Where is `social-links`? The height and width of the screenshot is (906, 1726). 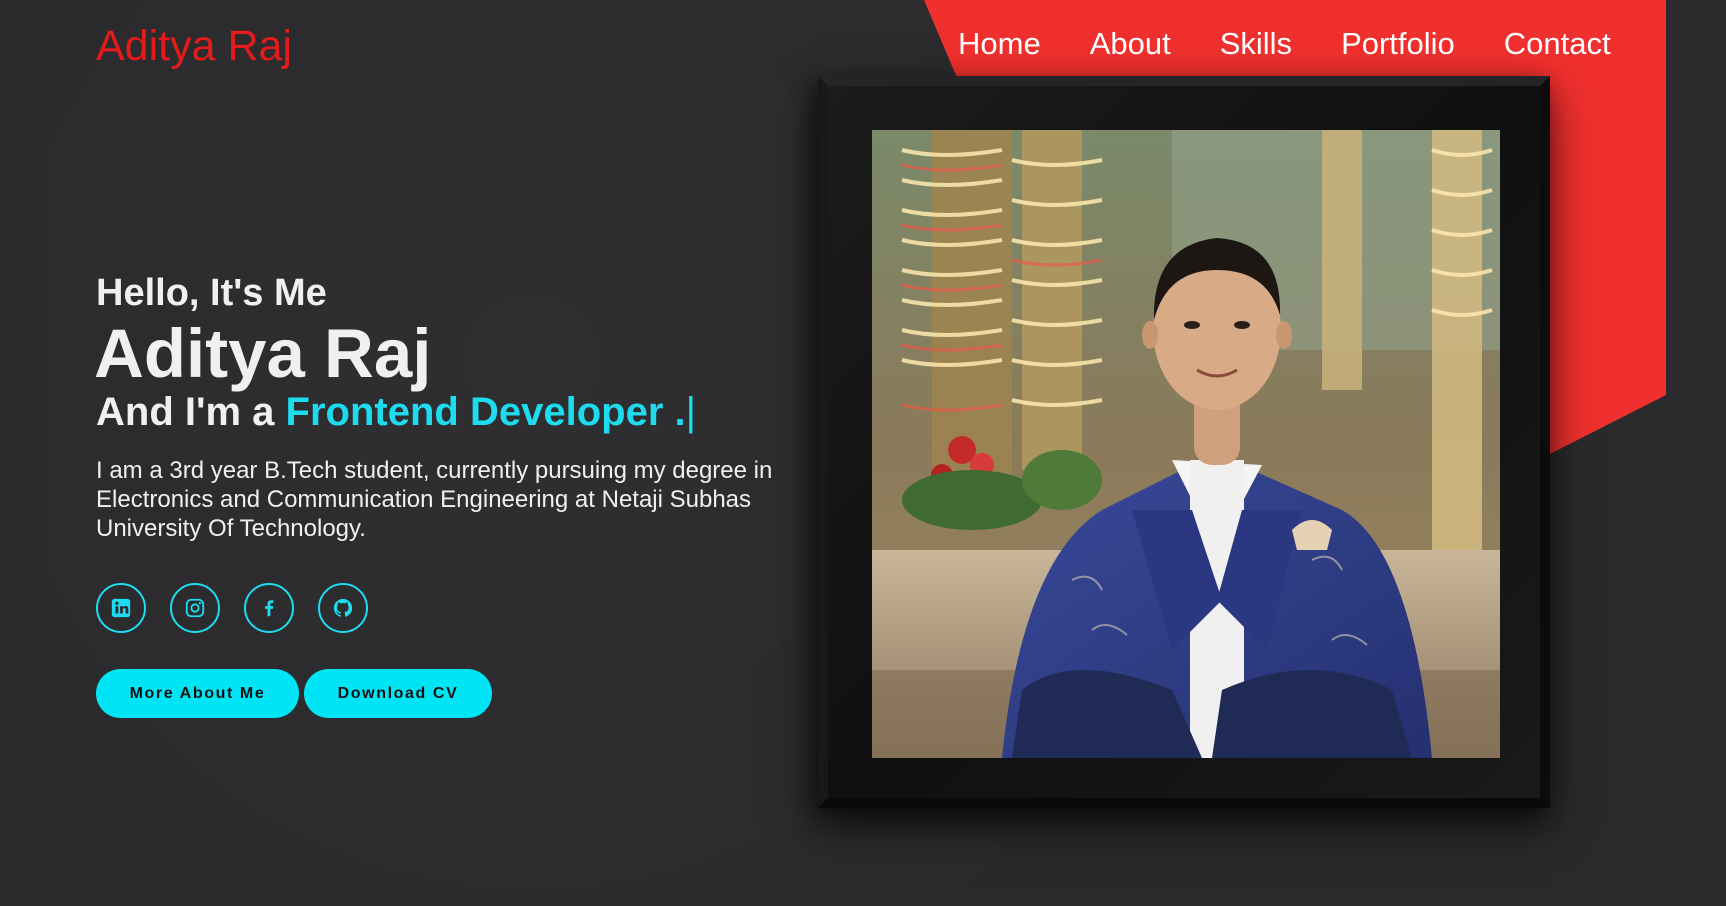 social-links is located at coordinates (244, 608).